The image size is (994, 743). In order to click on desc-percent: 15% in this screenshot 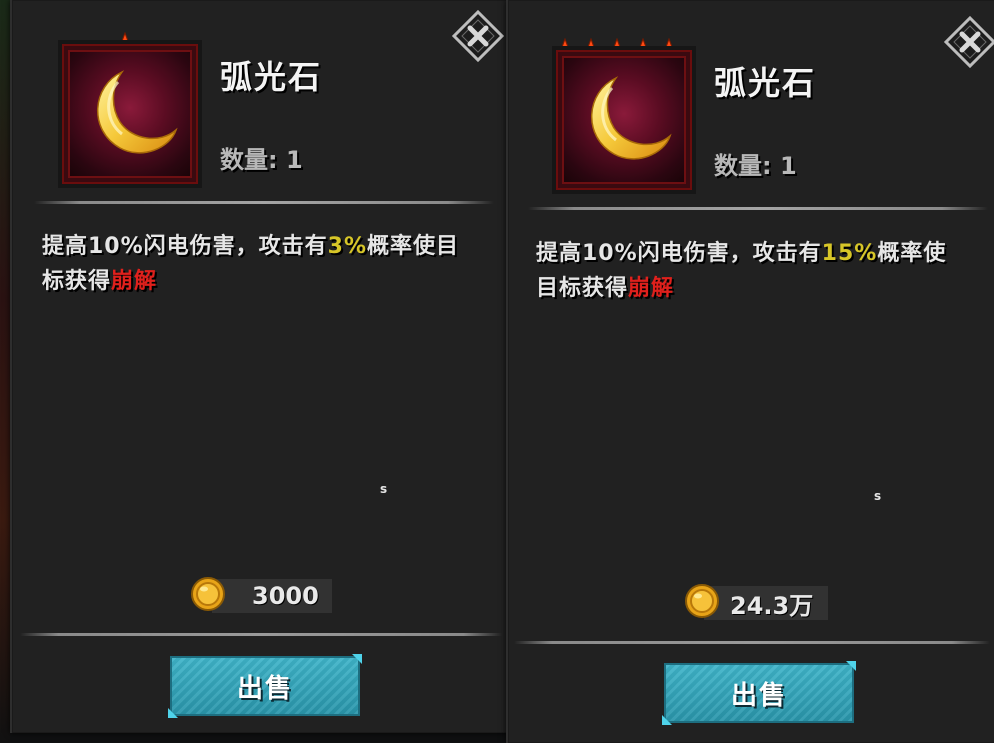, I will do `click(849, 253)`.